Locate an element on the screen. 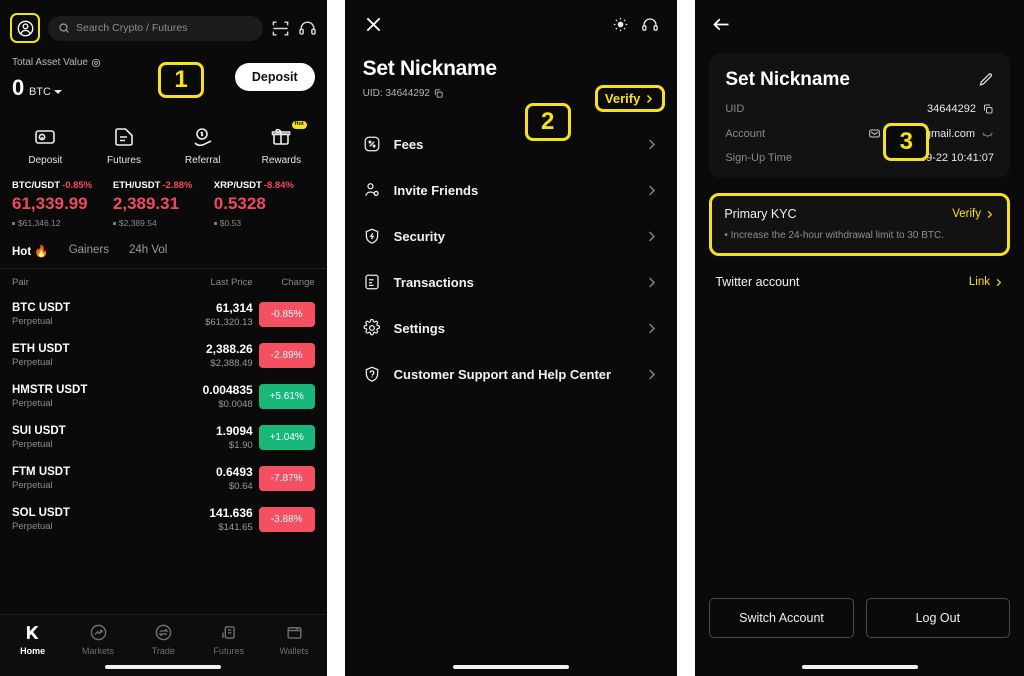 Image resolution: width=1024 pixels, height=676 pixels. total-asset-amount: 0 is located at coordinates (18, 87).